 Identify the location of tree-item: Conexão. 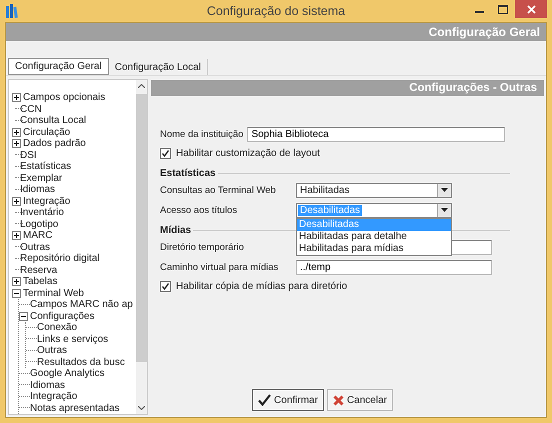
(57, 328).